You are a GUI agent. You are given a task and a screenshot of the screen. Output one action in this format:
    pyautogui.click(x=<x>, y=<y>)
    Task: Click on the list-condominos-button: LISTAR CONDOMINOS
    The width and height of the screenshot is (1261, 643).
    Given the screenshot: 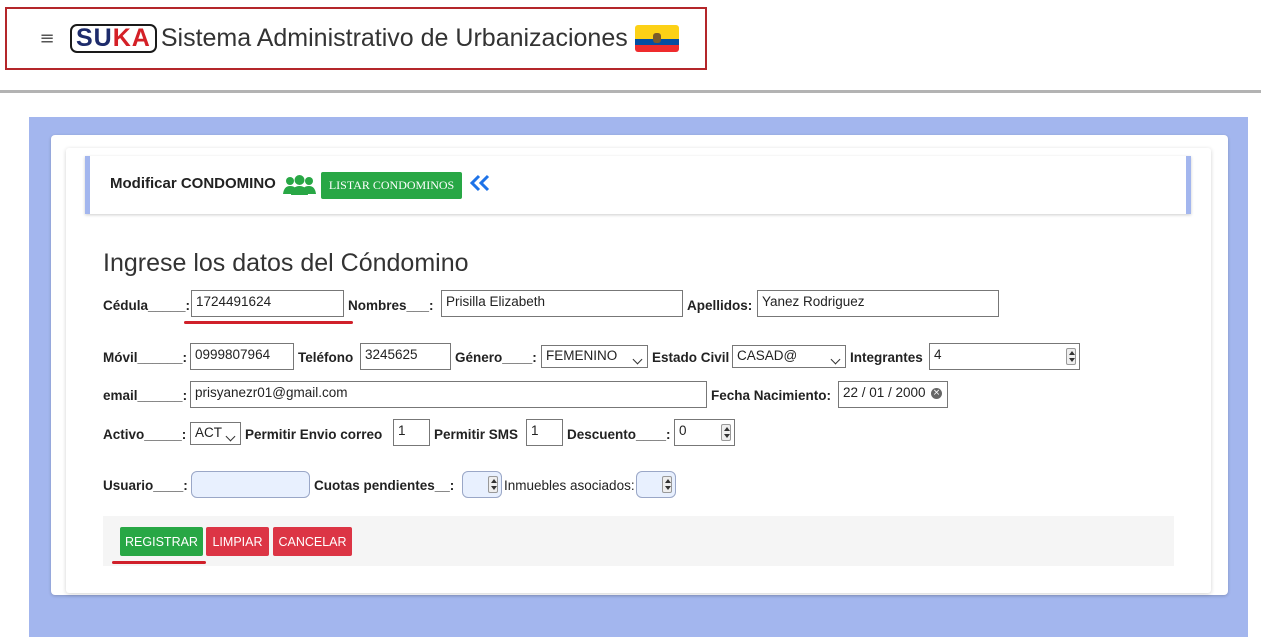 What is the action you would take?
    pyautogui.click(x=391, y=185)
    